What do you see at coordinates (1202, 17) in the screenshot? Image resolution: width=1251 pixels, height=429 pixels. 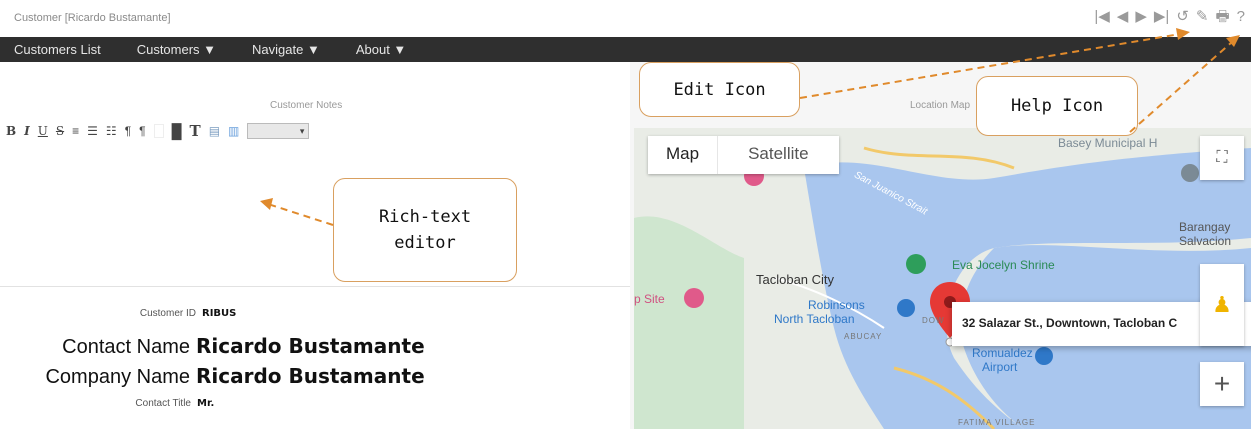 I see `edit-icon: ✎` at bounding box center [1202, 17].